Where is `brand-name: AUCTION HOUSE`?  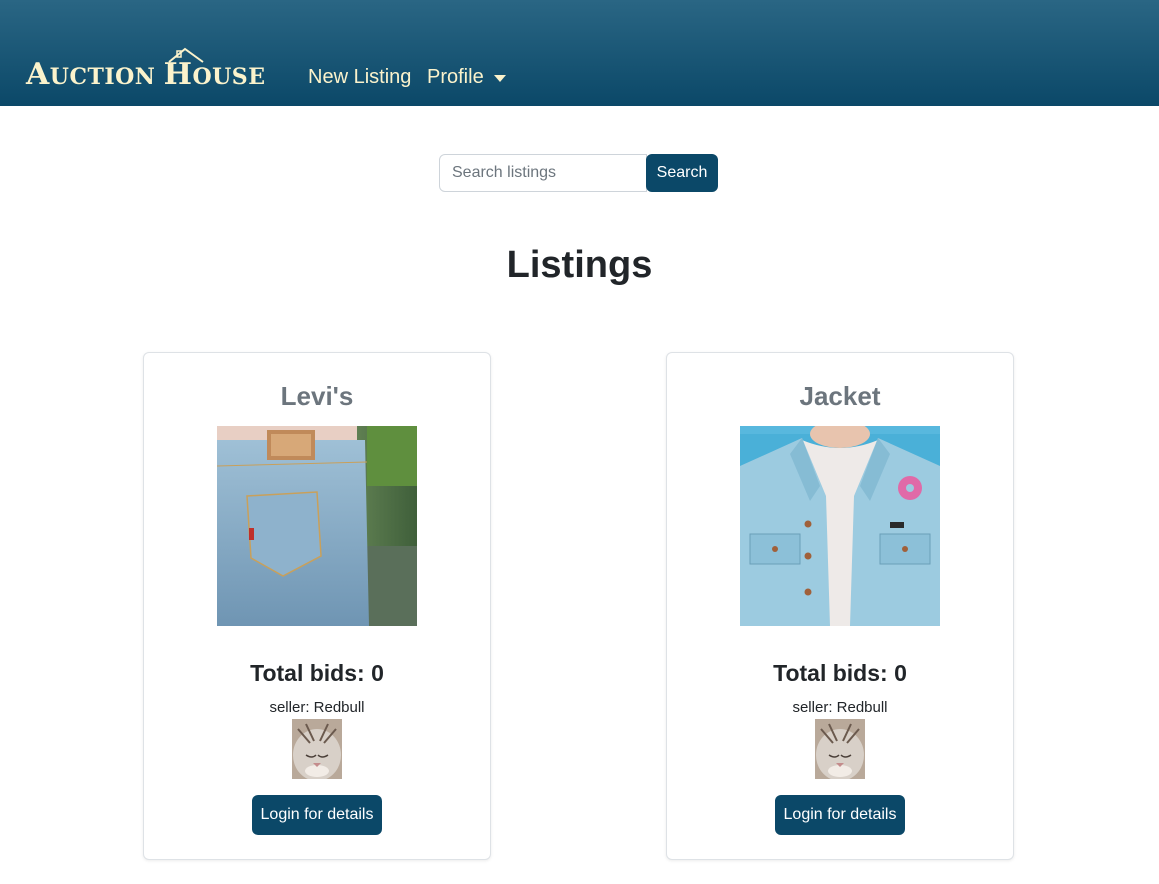
brand-name: AUCTION HOUSE is located at coordinates (146, 74).